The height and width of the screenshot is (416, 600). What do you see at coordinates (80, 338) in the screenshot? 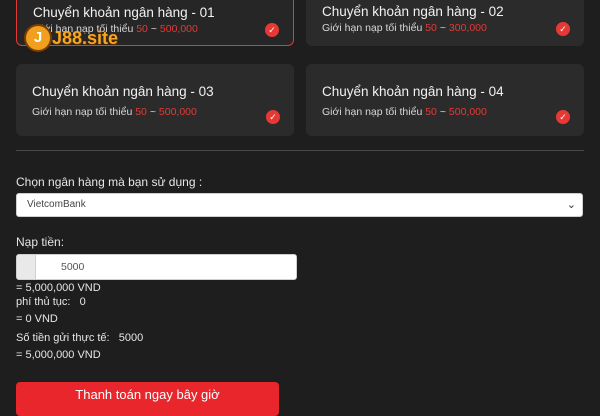
I see `actual-amount-row: Số tiền gửi thực tế: 5000` at bounding box center [80, 338].